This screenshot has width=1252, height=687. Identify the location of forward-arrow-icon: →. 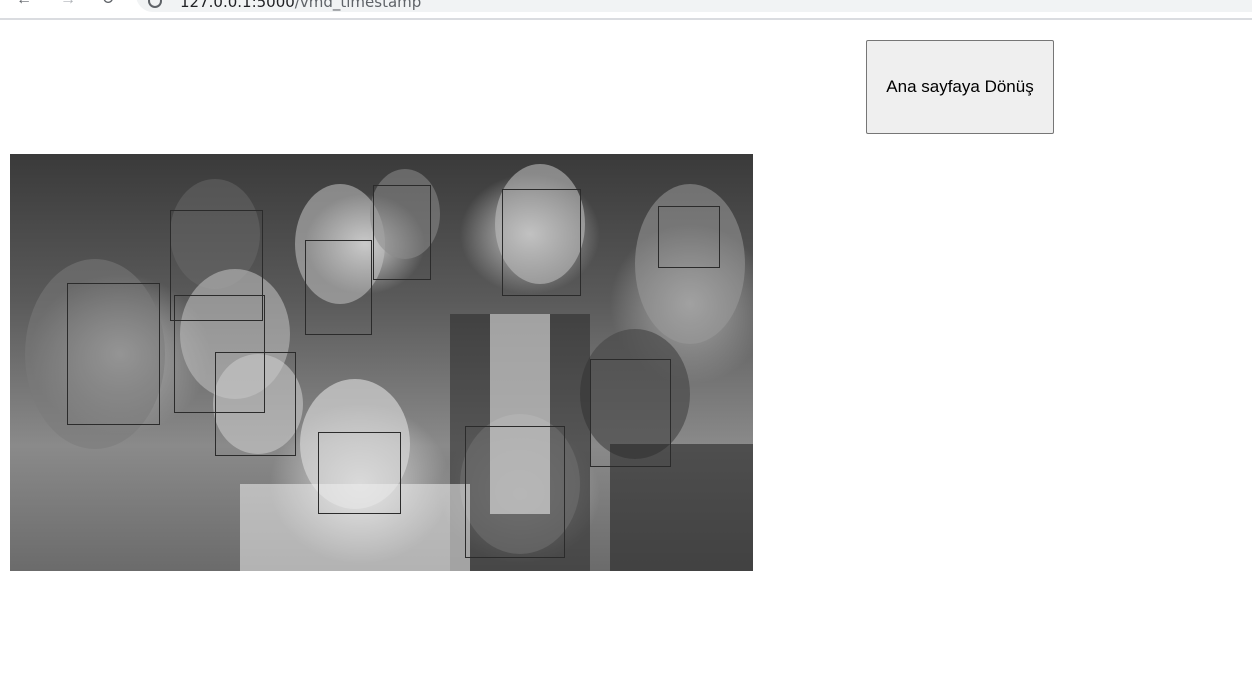
(68, 5).